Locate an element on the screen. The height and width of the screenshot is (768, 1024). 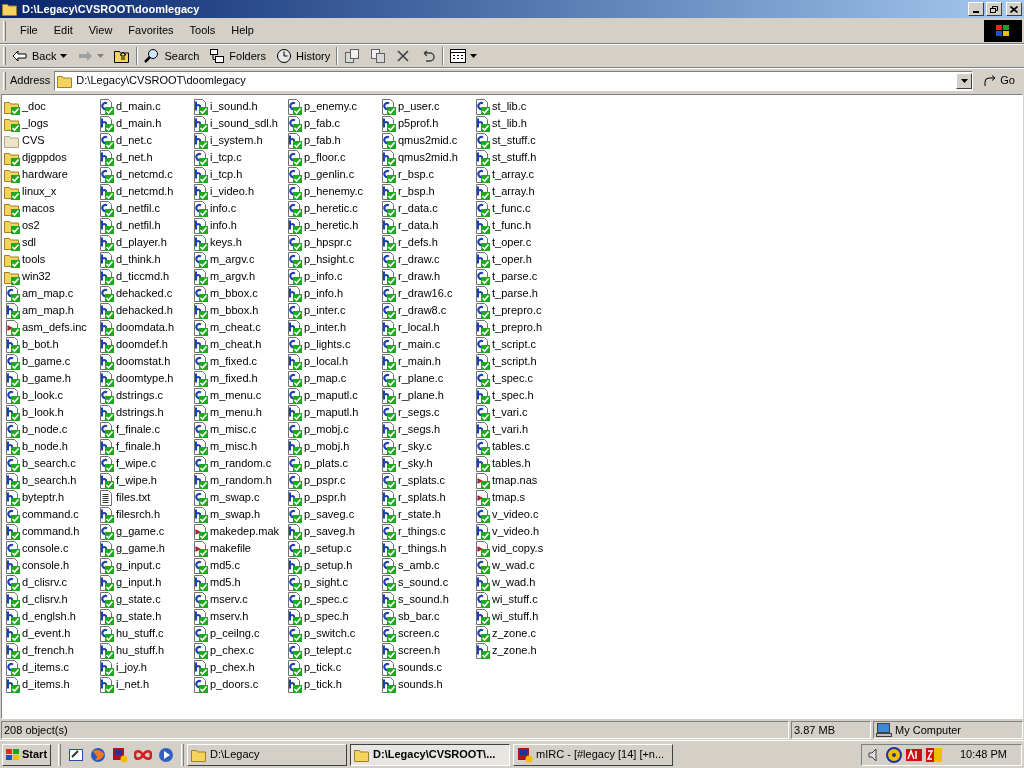
folder-entry: win32 is located at coordinates (27, 276).